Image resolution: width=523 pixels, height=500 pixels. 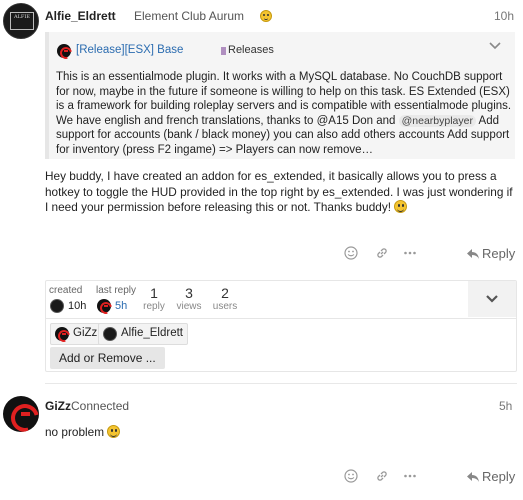 What do you see at coordinates (251, 50) in the screenshot?
I see `quote-category: Releases` at bounding box center [251, 50].